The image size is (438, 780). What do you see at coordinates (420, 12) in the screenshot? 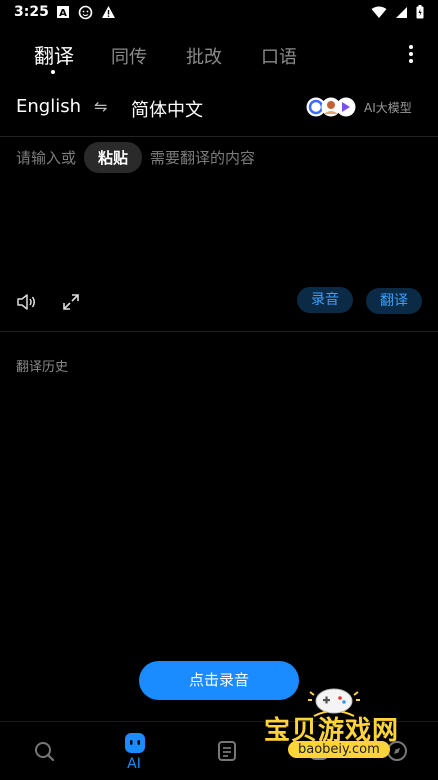
I see `battery-icon` at bounding box center [420, 12].